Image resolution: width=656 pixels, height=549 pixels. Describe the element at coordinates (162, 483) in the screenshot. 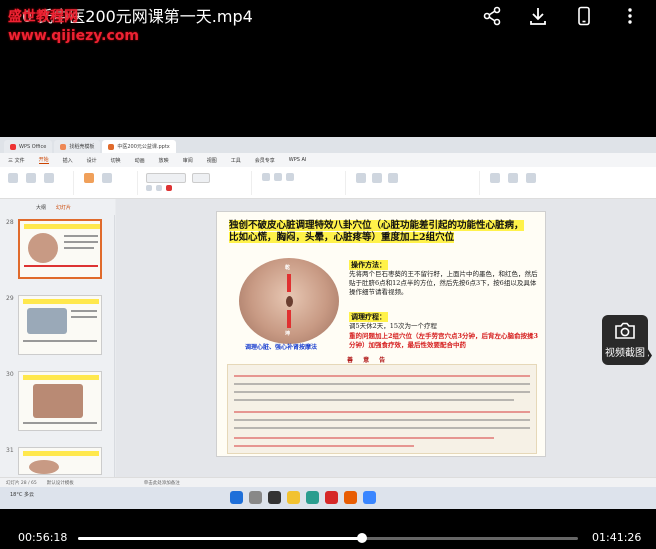

I see `notes-hint: 单击此处添加备注` at that location.